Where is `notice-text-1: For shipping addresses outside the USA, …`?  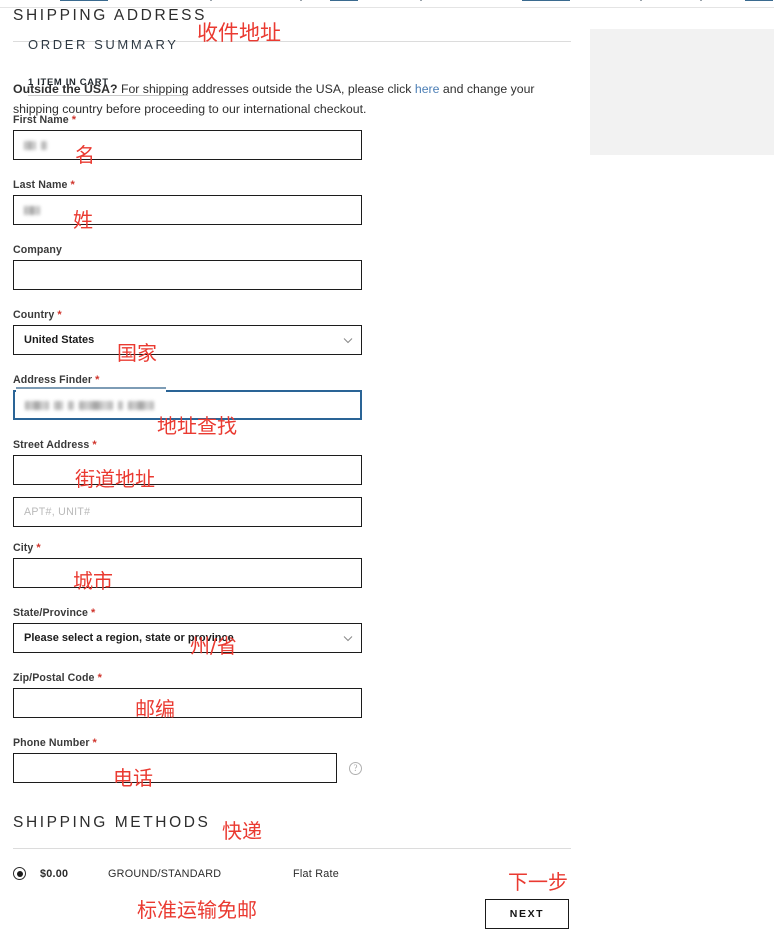
notice-text-1: For shipping addresses outside the USA, … is located at coordinates (266, 89).